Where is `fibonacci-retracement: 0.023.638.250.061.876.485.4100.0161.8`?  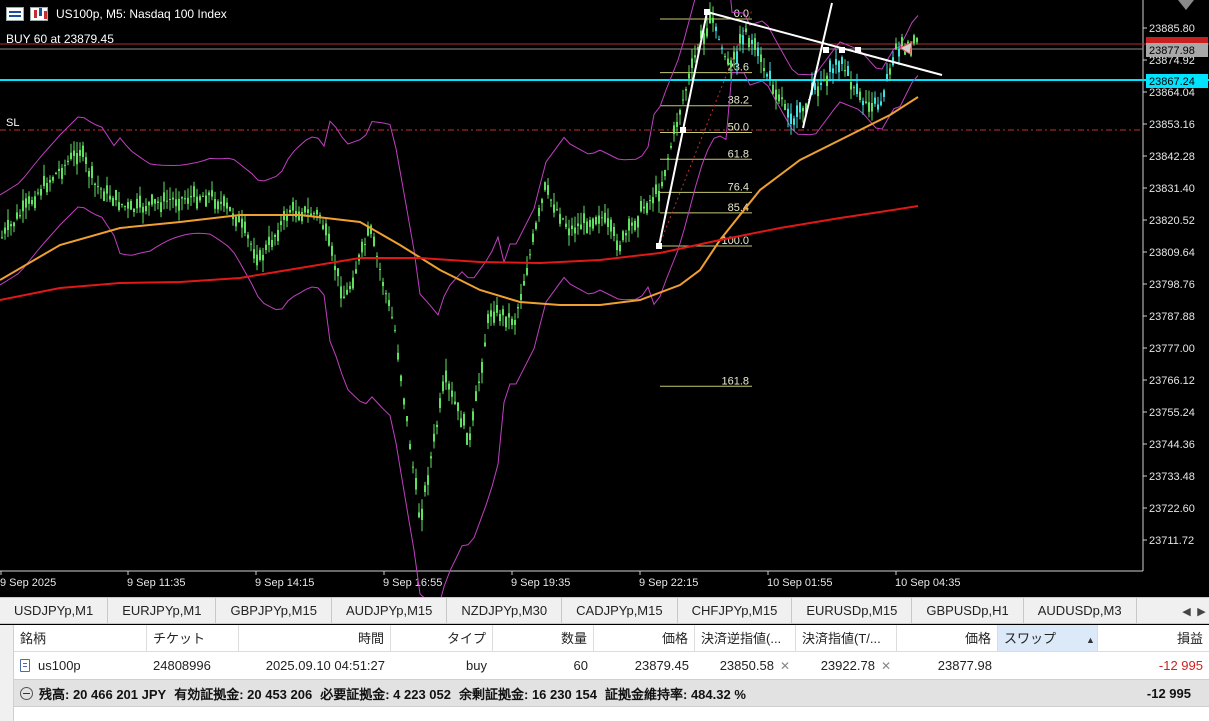
fibonacci-retracement: 0.023.638.250.061.876.485.4100.0161.8 is located at coordinates (706, 197).